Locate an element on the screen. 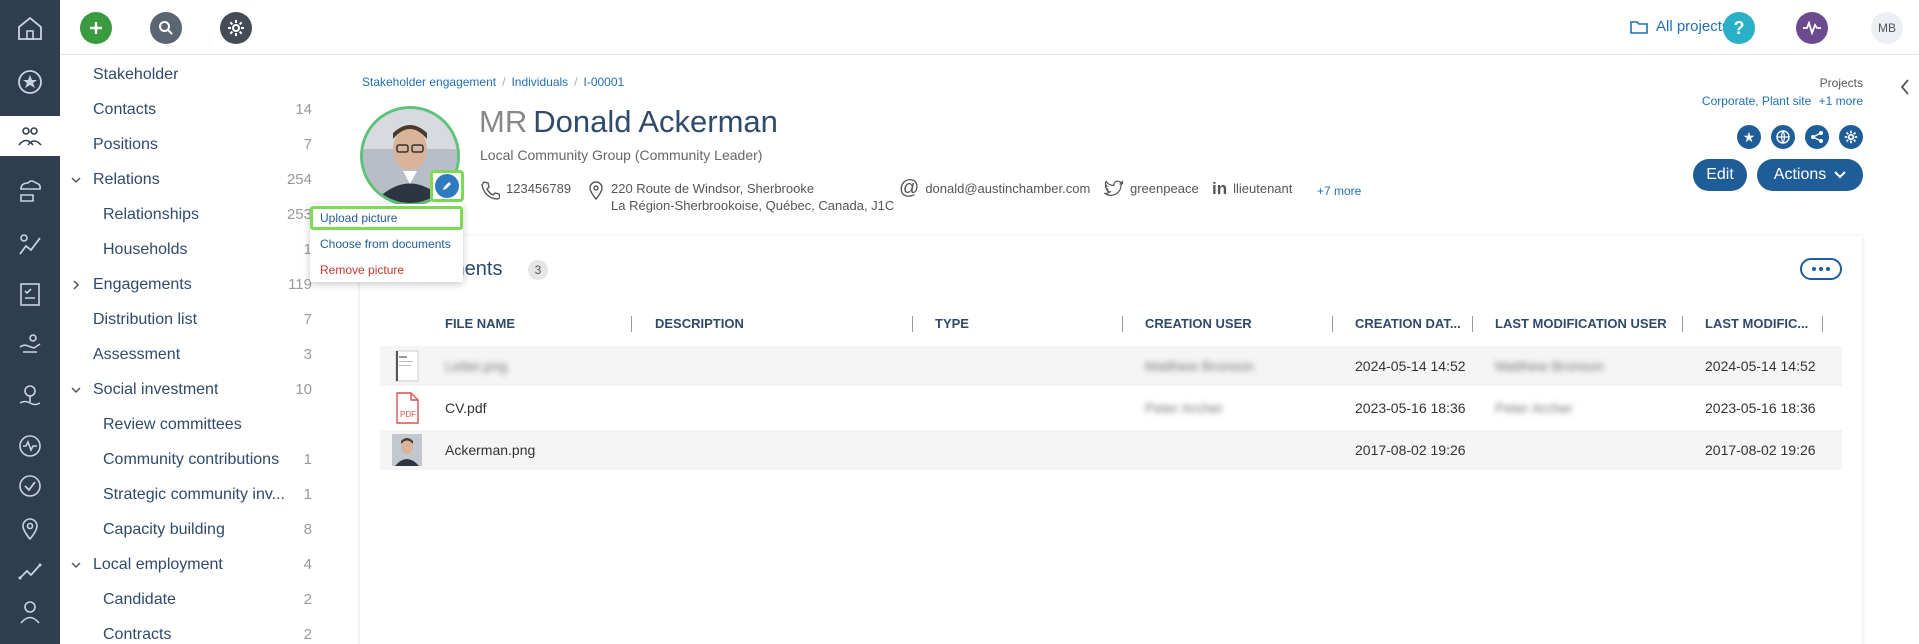 This screenshot has height=644, width=1919. rail-item-star is located at coordinates (30, 82).